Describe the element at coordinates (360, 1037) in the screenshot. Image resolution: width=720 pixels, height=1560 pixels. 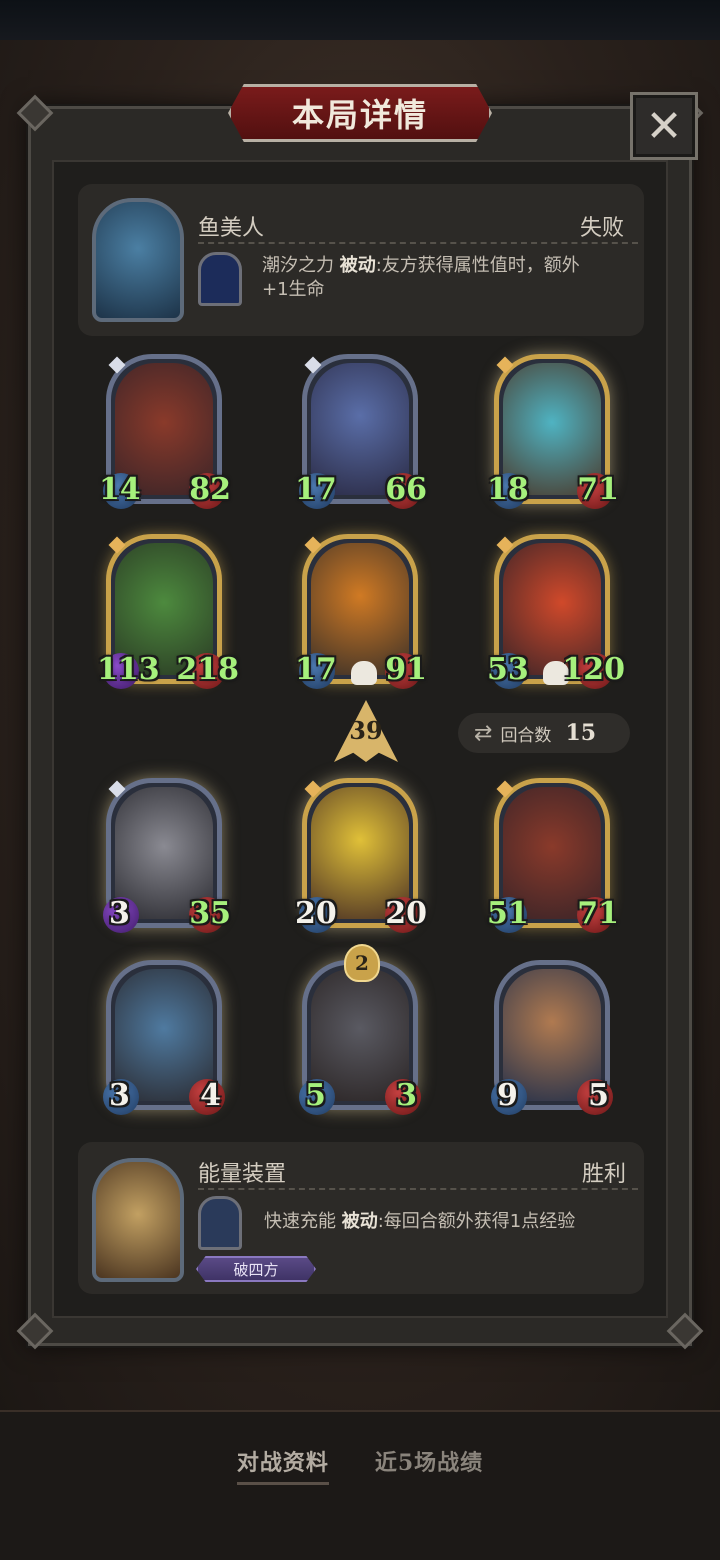
I see `player-card: 5 3` at that location.